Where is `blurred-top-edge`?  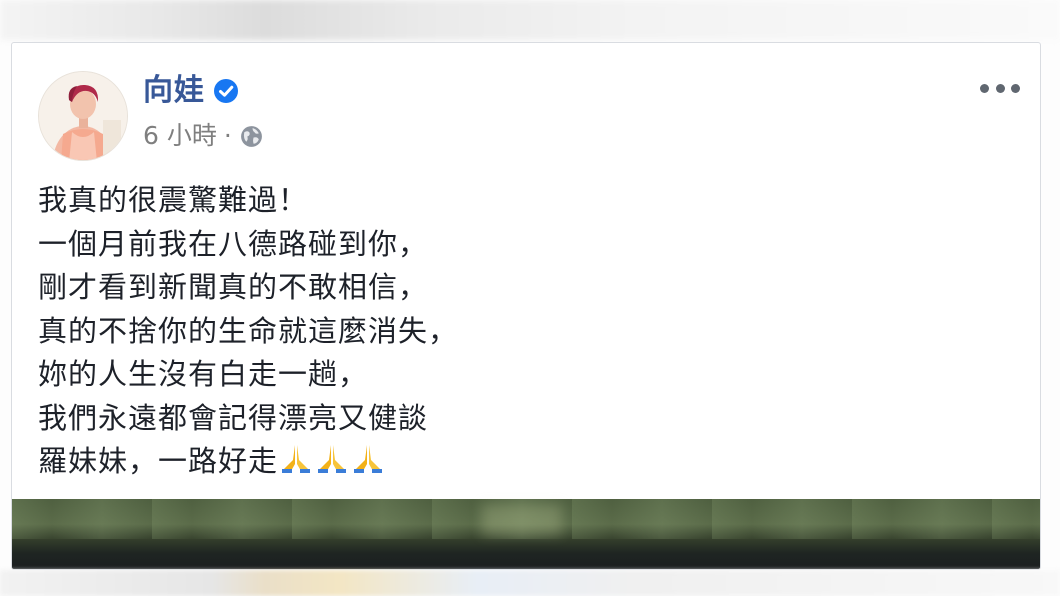 blurred-top-edge is located at coordinates (530, 20).